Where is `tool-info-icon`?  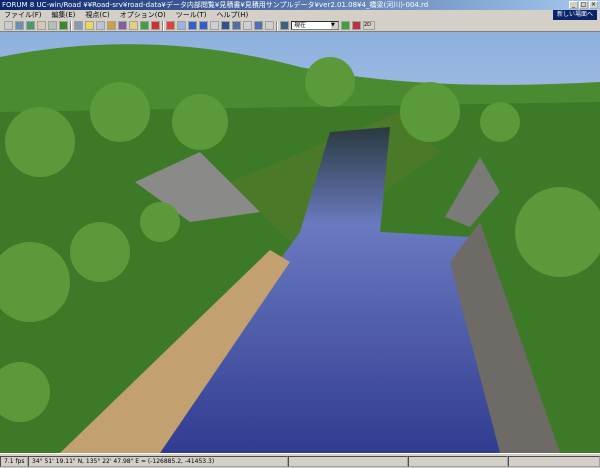
tool-info-icon is located at coordinates (236, 25).